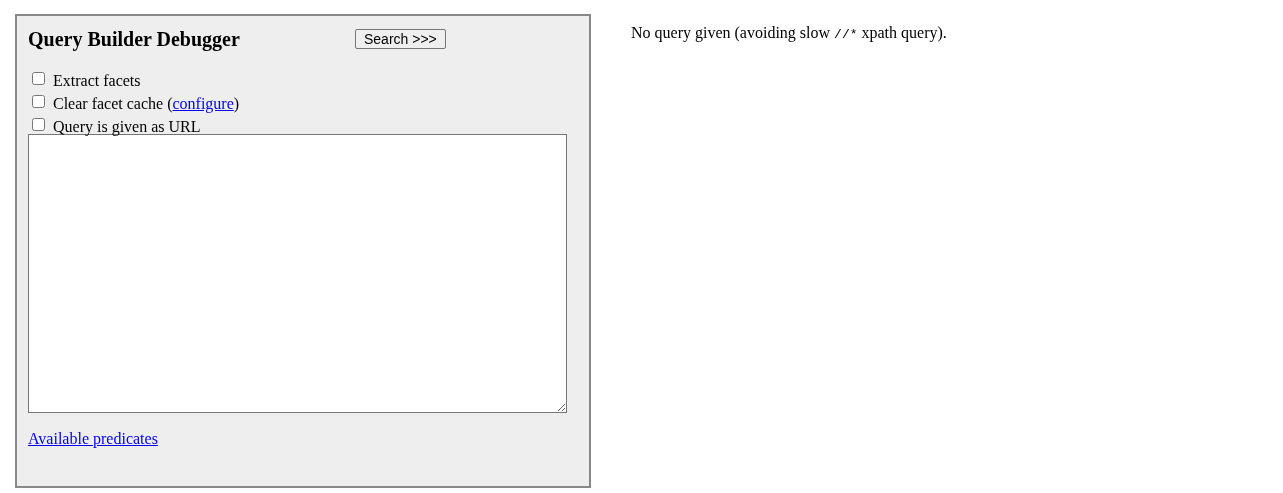 Image resolution: width=1283 pixels, height=493 pixels. I want to click on option-label: Query is given as URL, so click(127, 126).